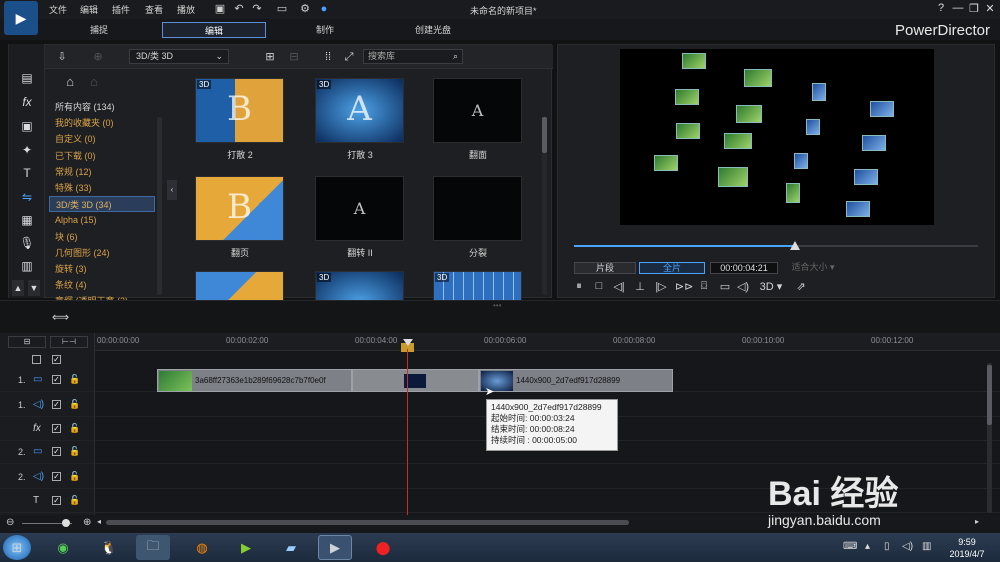  I want to click on storyboard-icon: ⊢⊣, so click(69, 342).